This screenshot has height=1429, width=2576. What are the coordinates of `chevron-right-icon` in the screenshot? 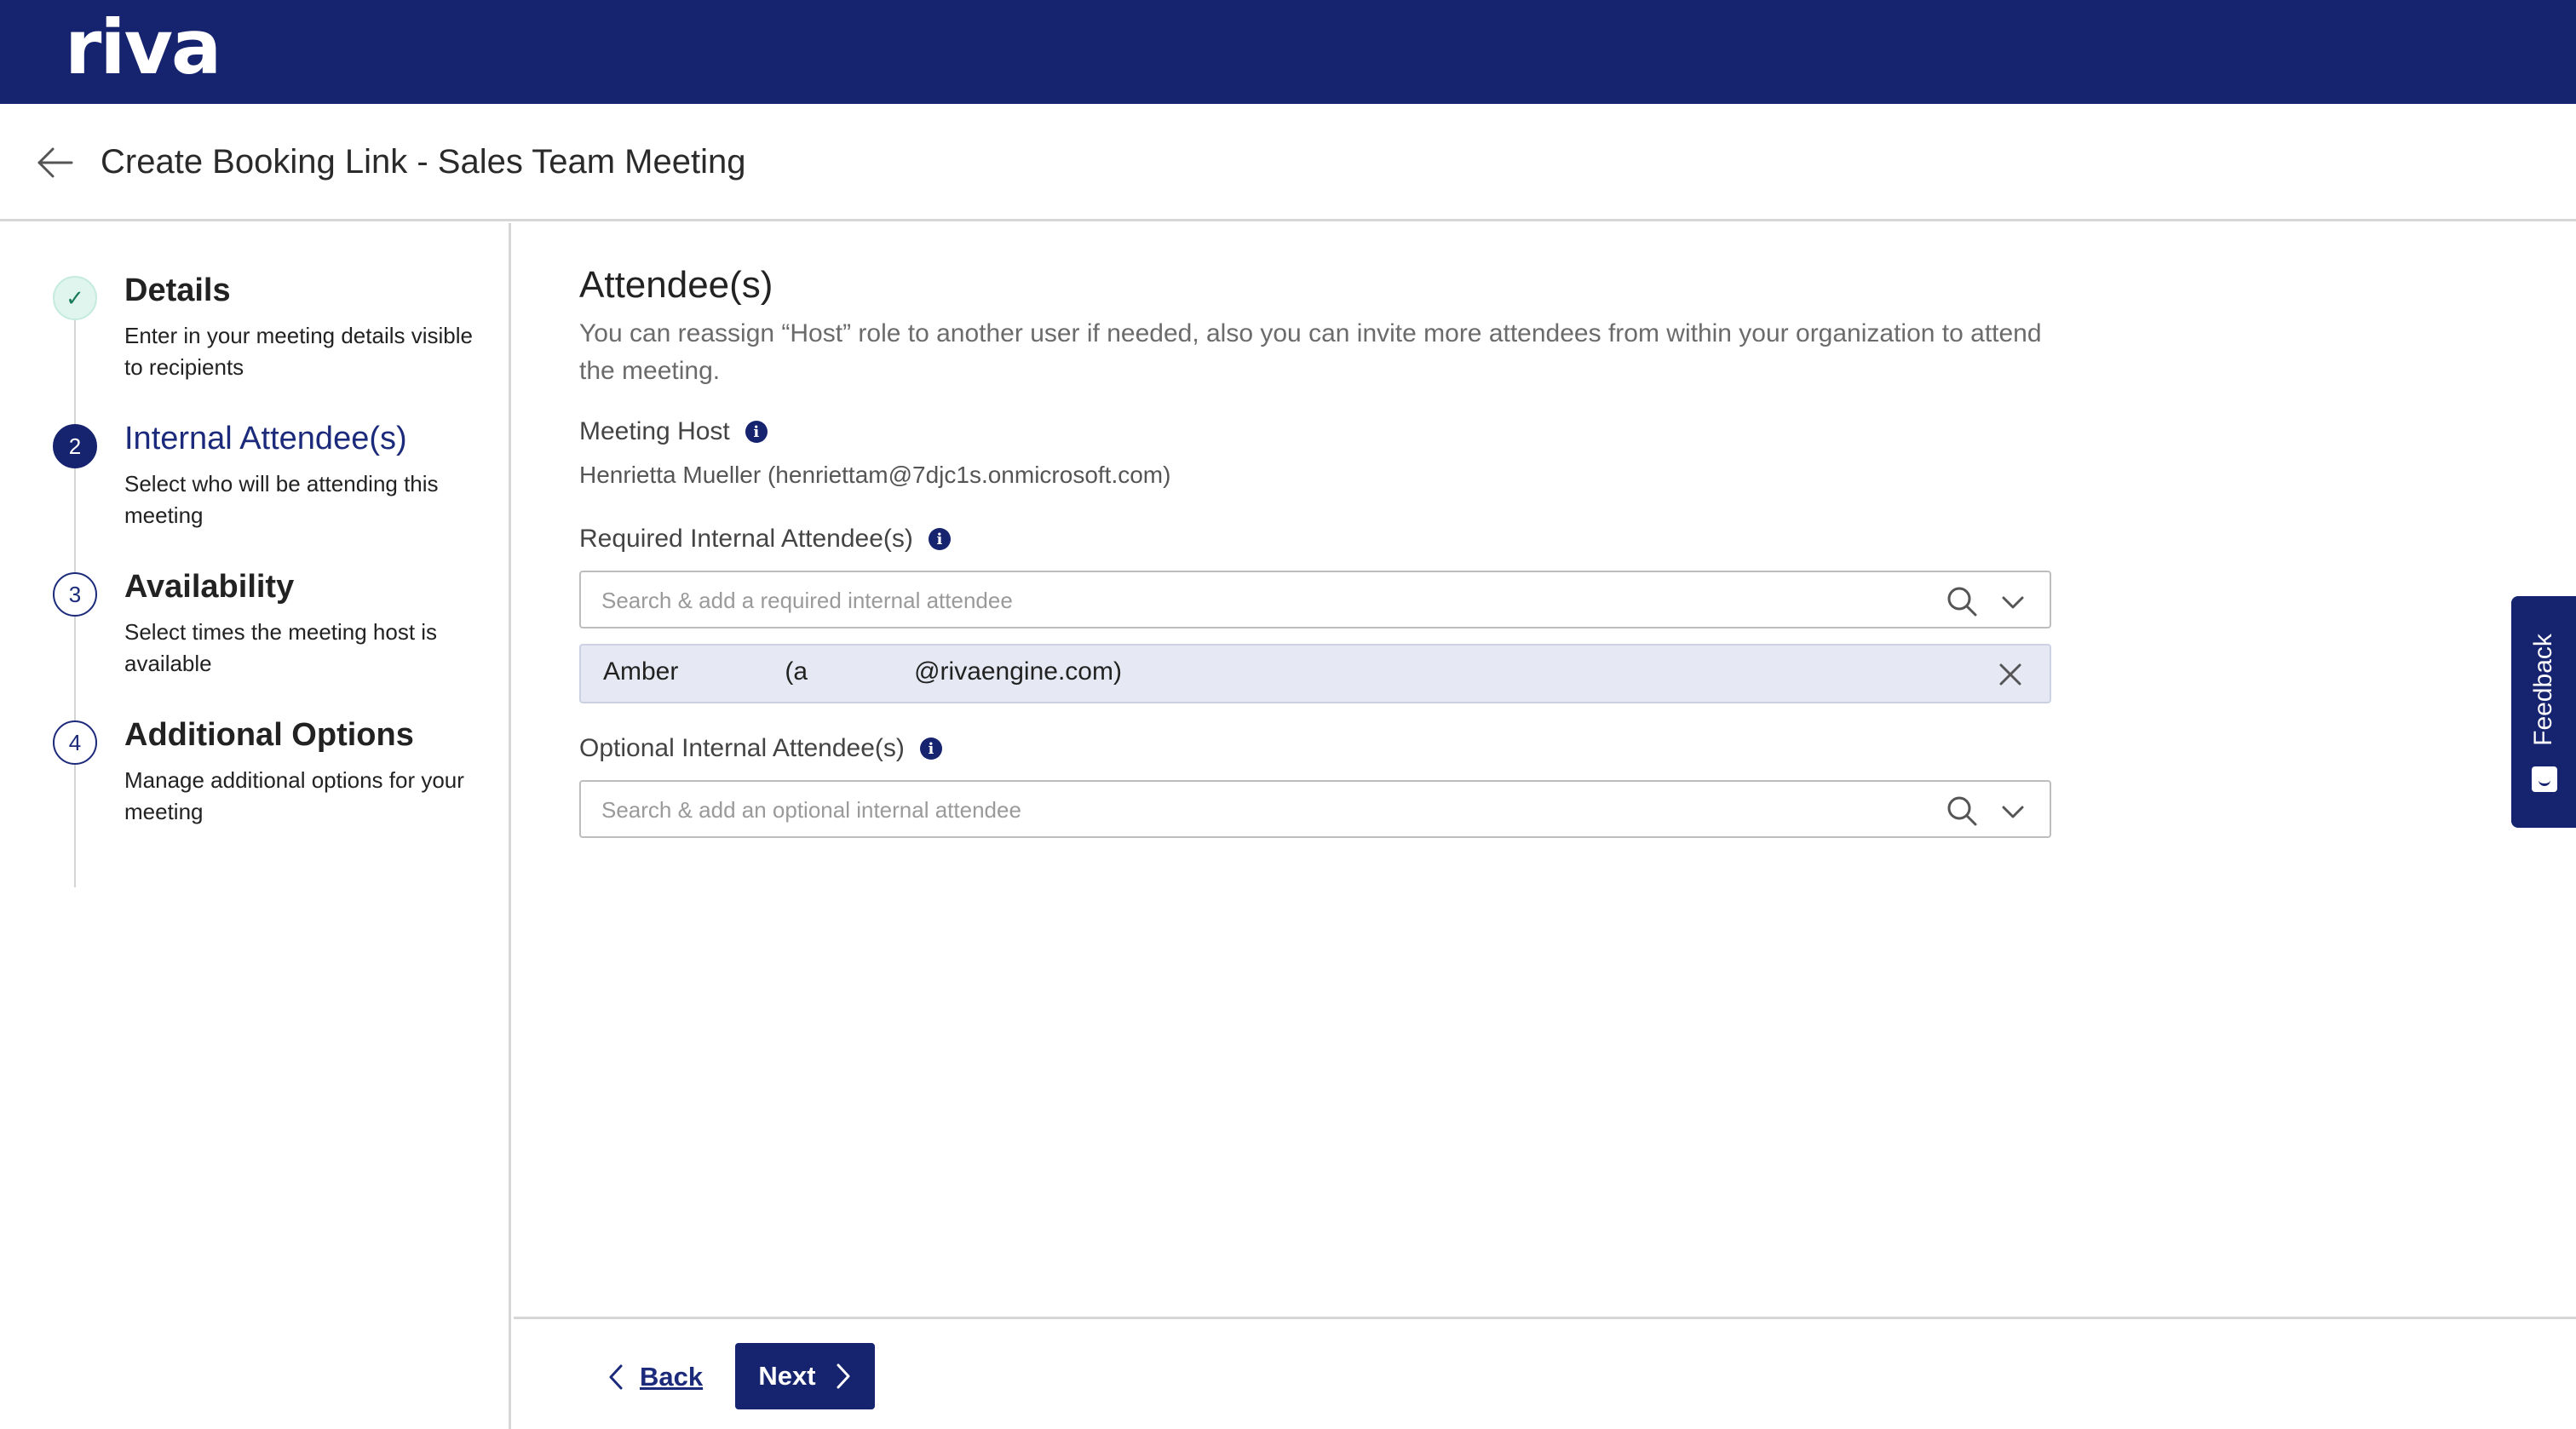 It's located at (844, 1376).